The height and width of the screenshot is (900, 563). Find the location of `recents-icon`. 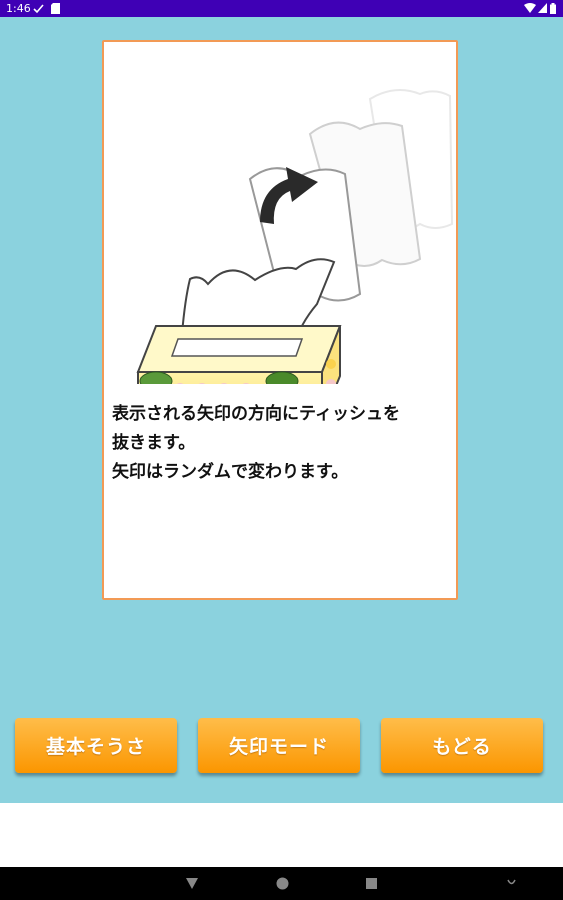

recents-icon is located at coordinates (371, 883).